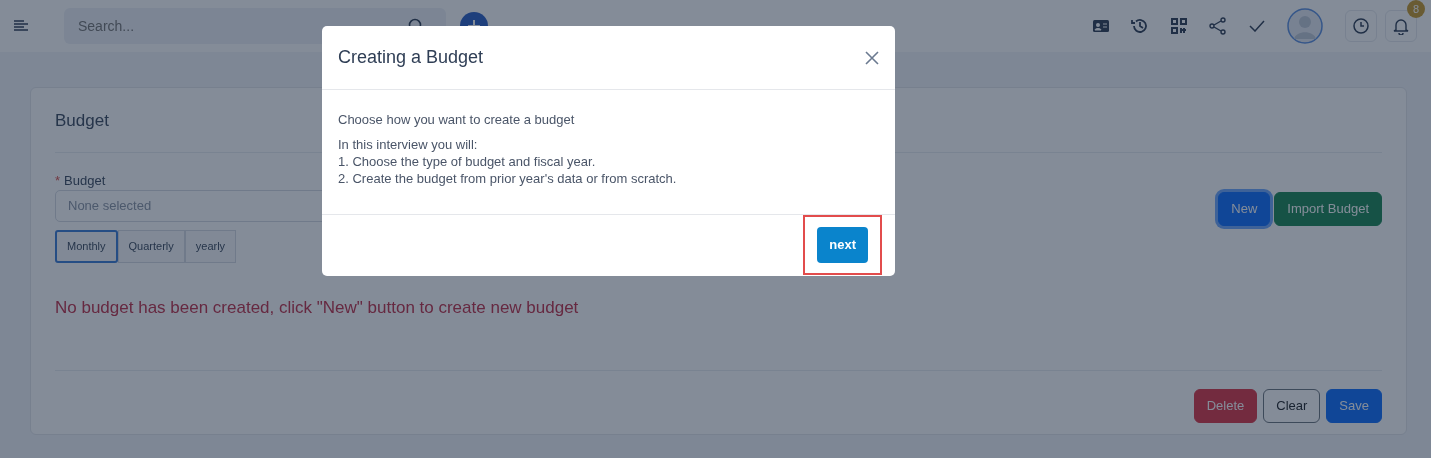  I want to click on period-toggle: Quarterly, so click(151, 246).